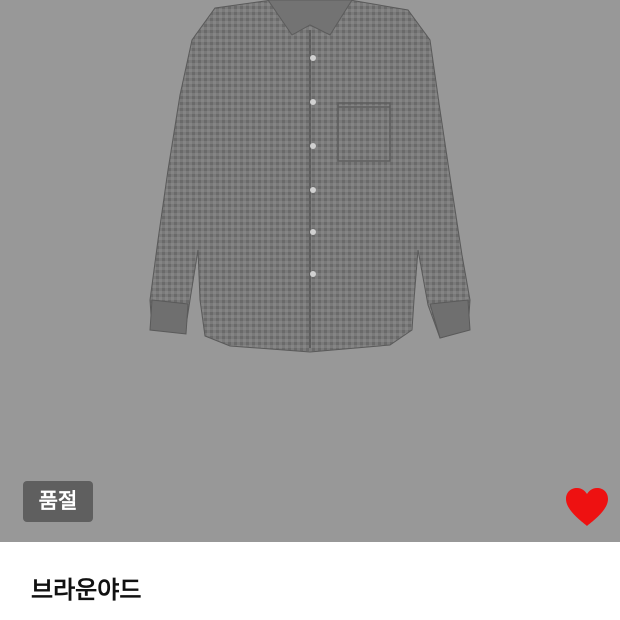  Describe the element at coordinates (58, 501) in the screenshot. I see `soldout-badge: 품절` at that location.